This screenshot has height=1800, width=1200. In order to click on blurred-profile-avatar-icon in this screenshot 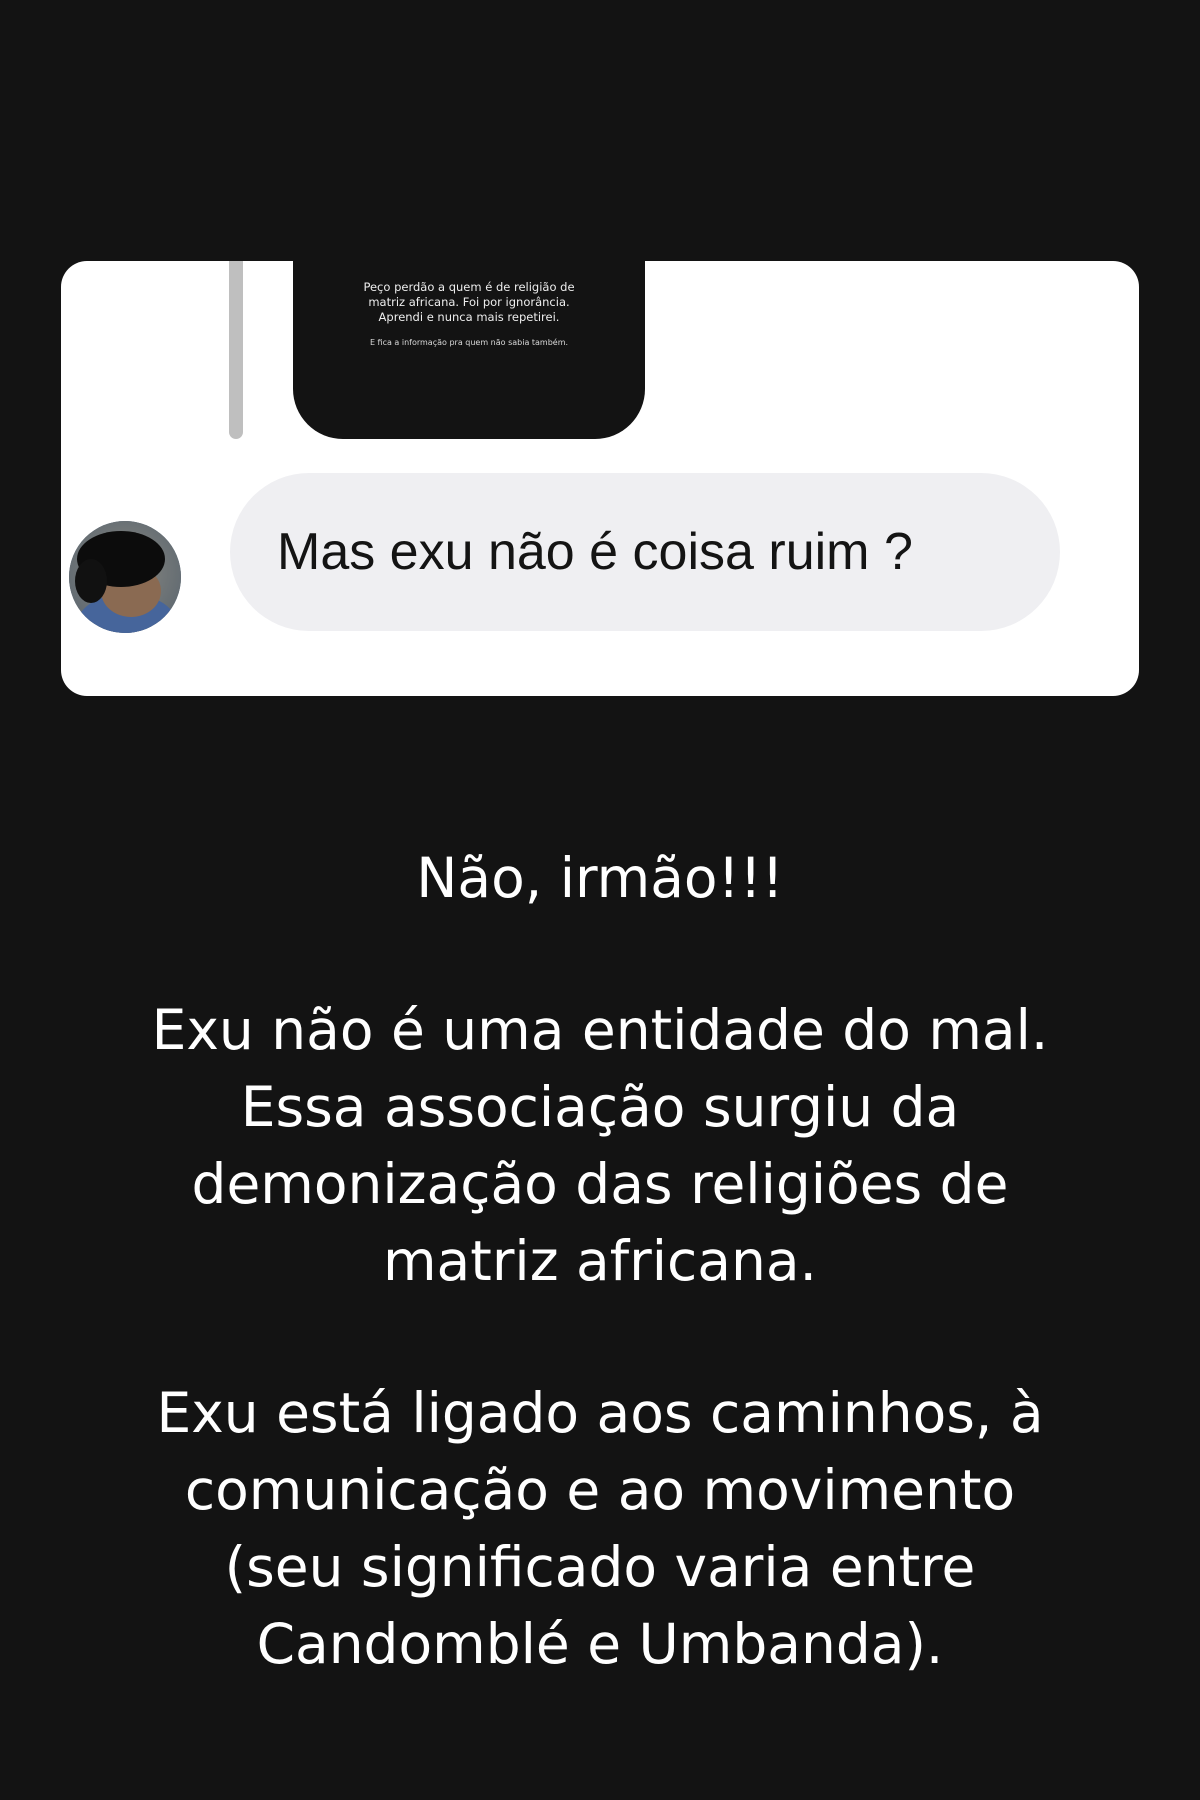, I will do `click(125, 577)`.